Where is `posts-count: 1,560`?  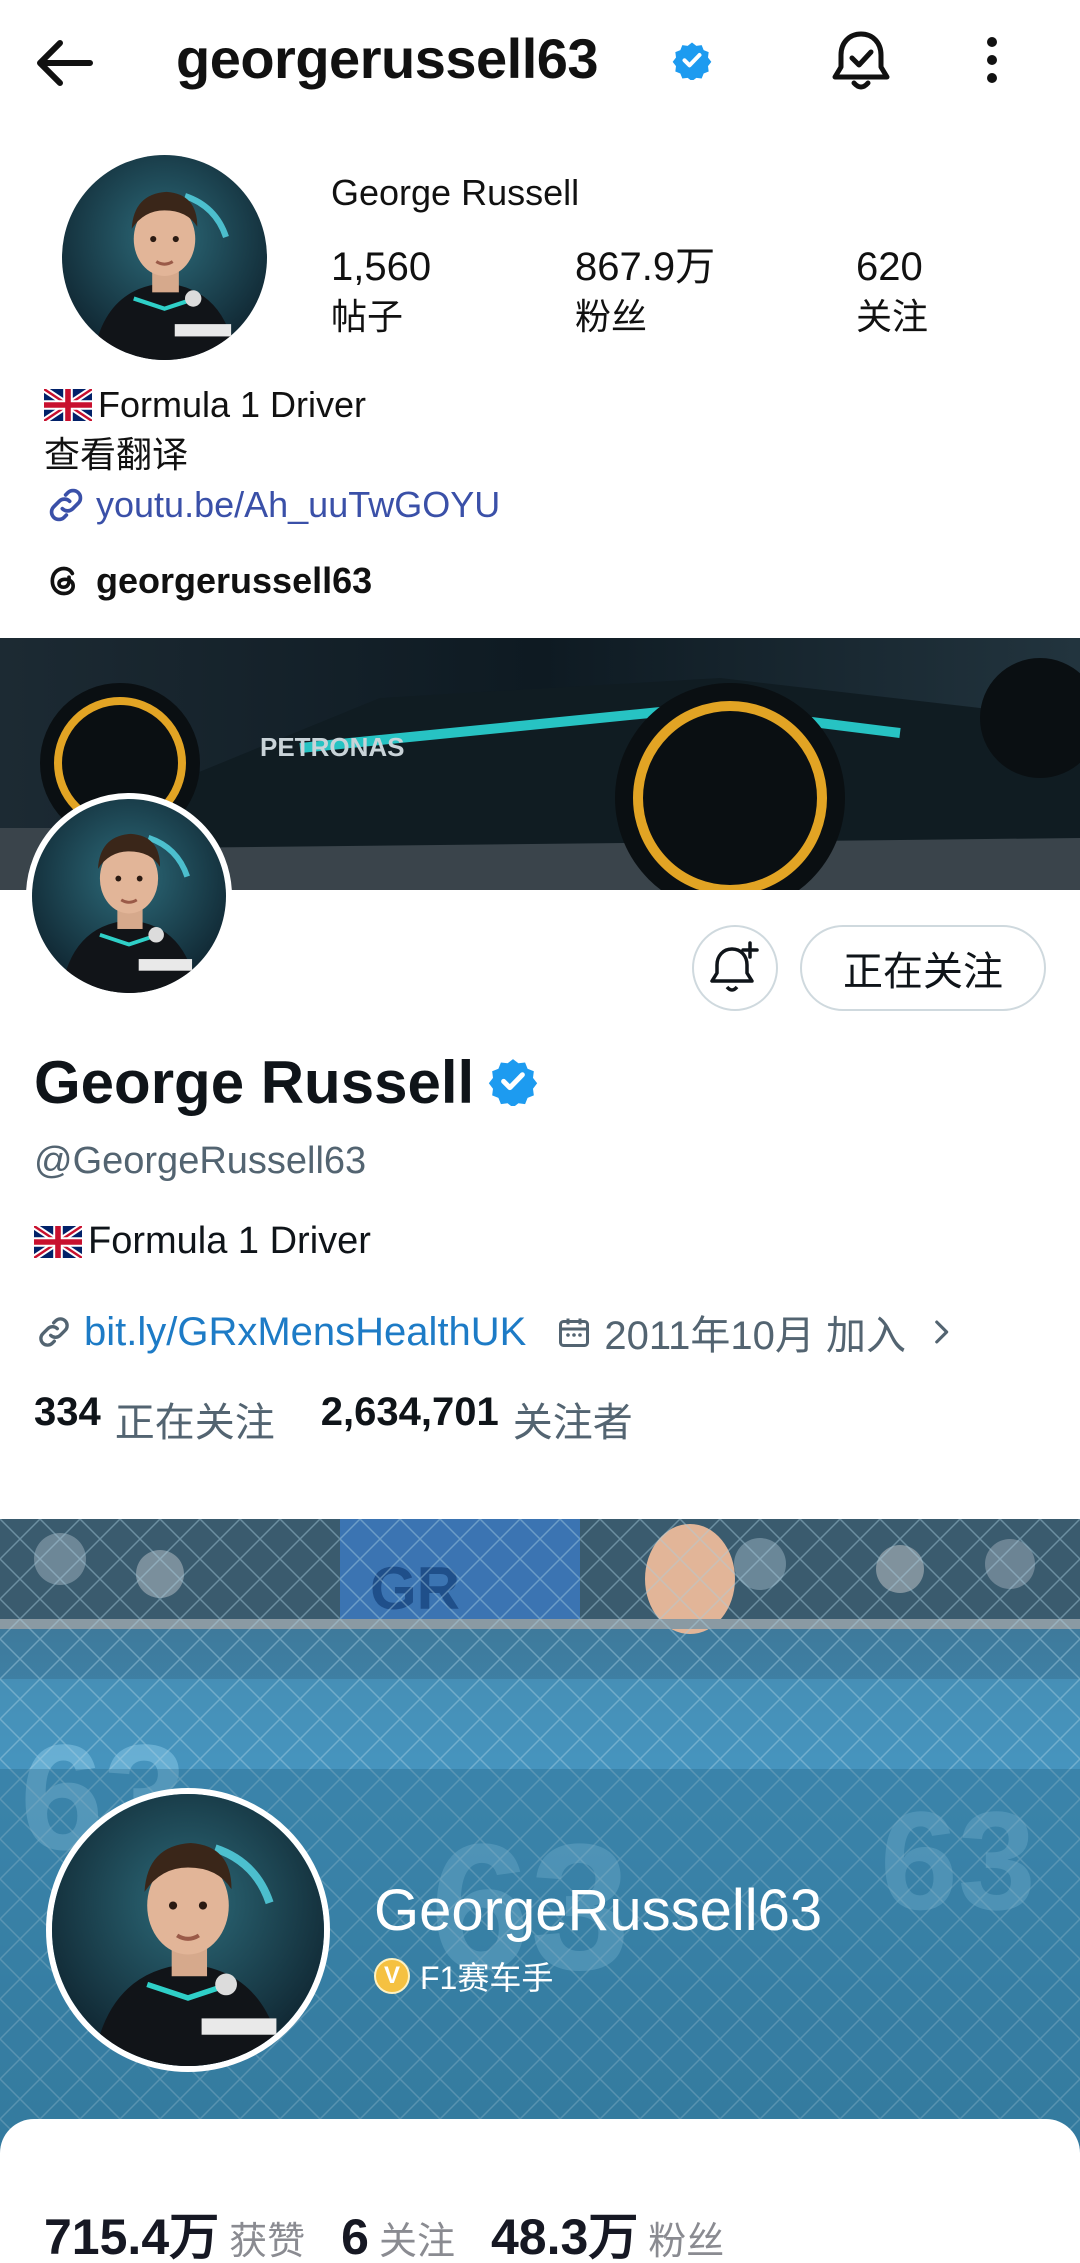 posts-count: 1,560 is located at coordinates (381, 267).